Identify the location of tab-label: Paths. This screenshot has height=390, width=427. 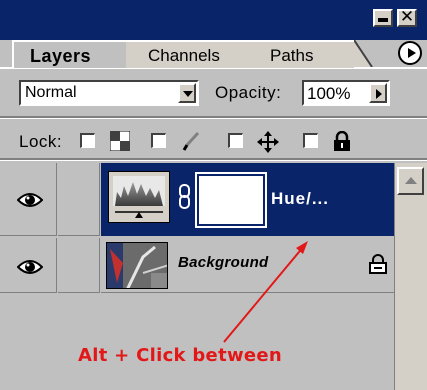
(292, 55).